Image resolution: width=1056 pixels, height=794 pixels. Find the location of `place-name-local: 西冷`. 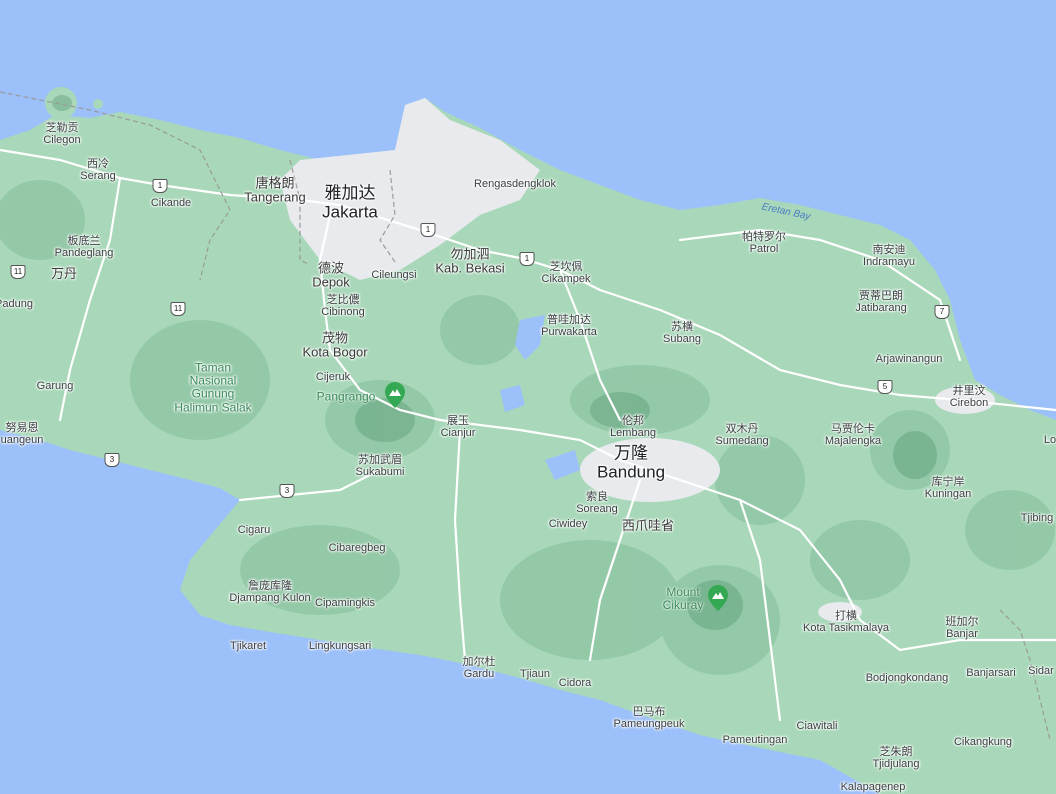

place-name-local: 西冷 is located at coordinates (97, 163).